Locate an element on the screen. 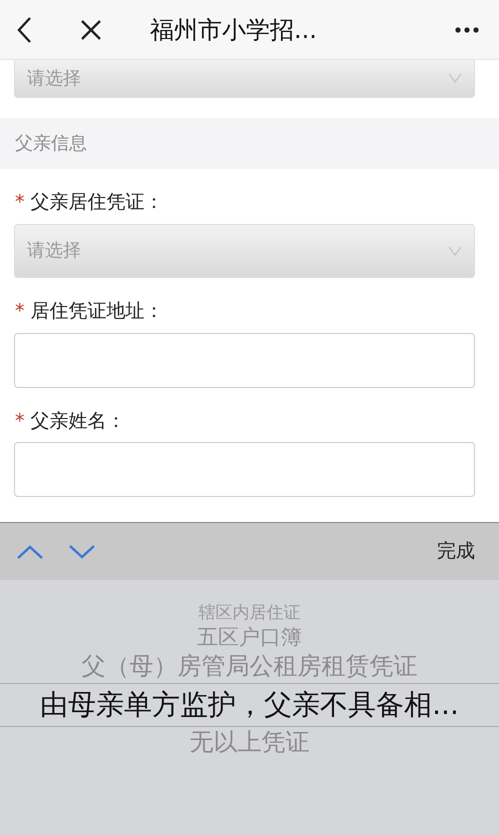  field-label: * 父亲姓名： is located at coordinates (70, 421).